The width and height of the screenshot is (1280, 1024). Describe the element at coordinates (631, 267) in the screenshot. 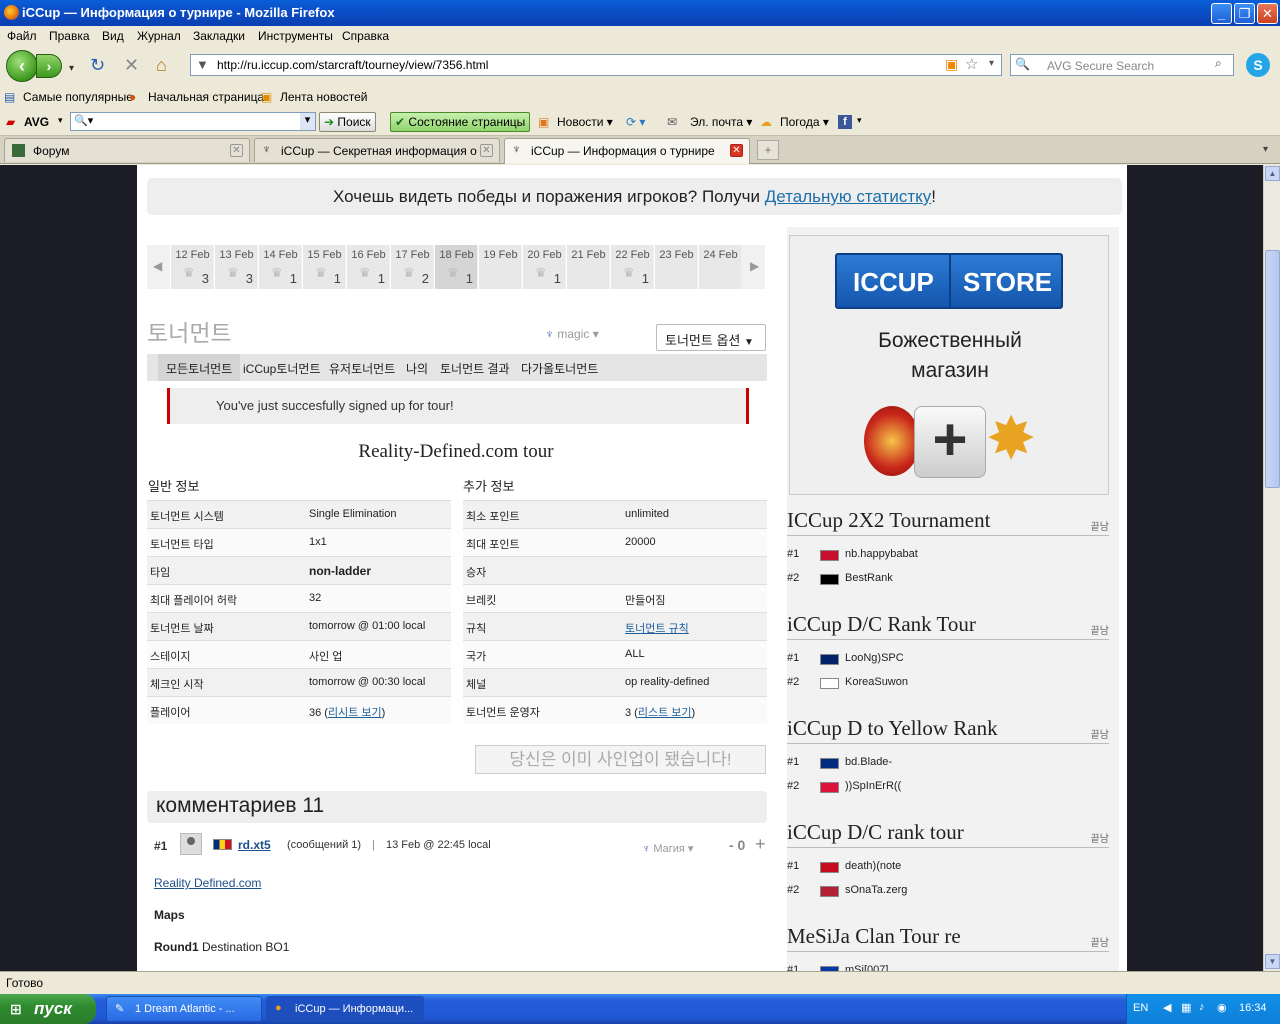

I see `date-cell: 22 Feb ♛ 1` at that location.